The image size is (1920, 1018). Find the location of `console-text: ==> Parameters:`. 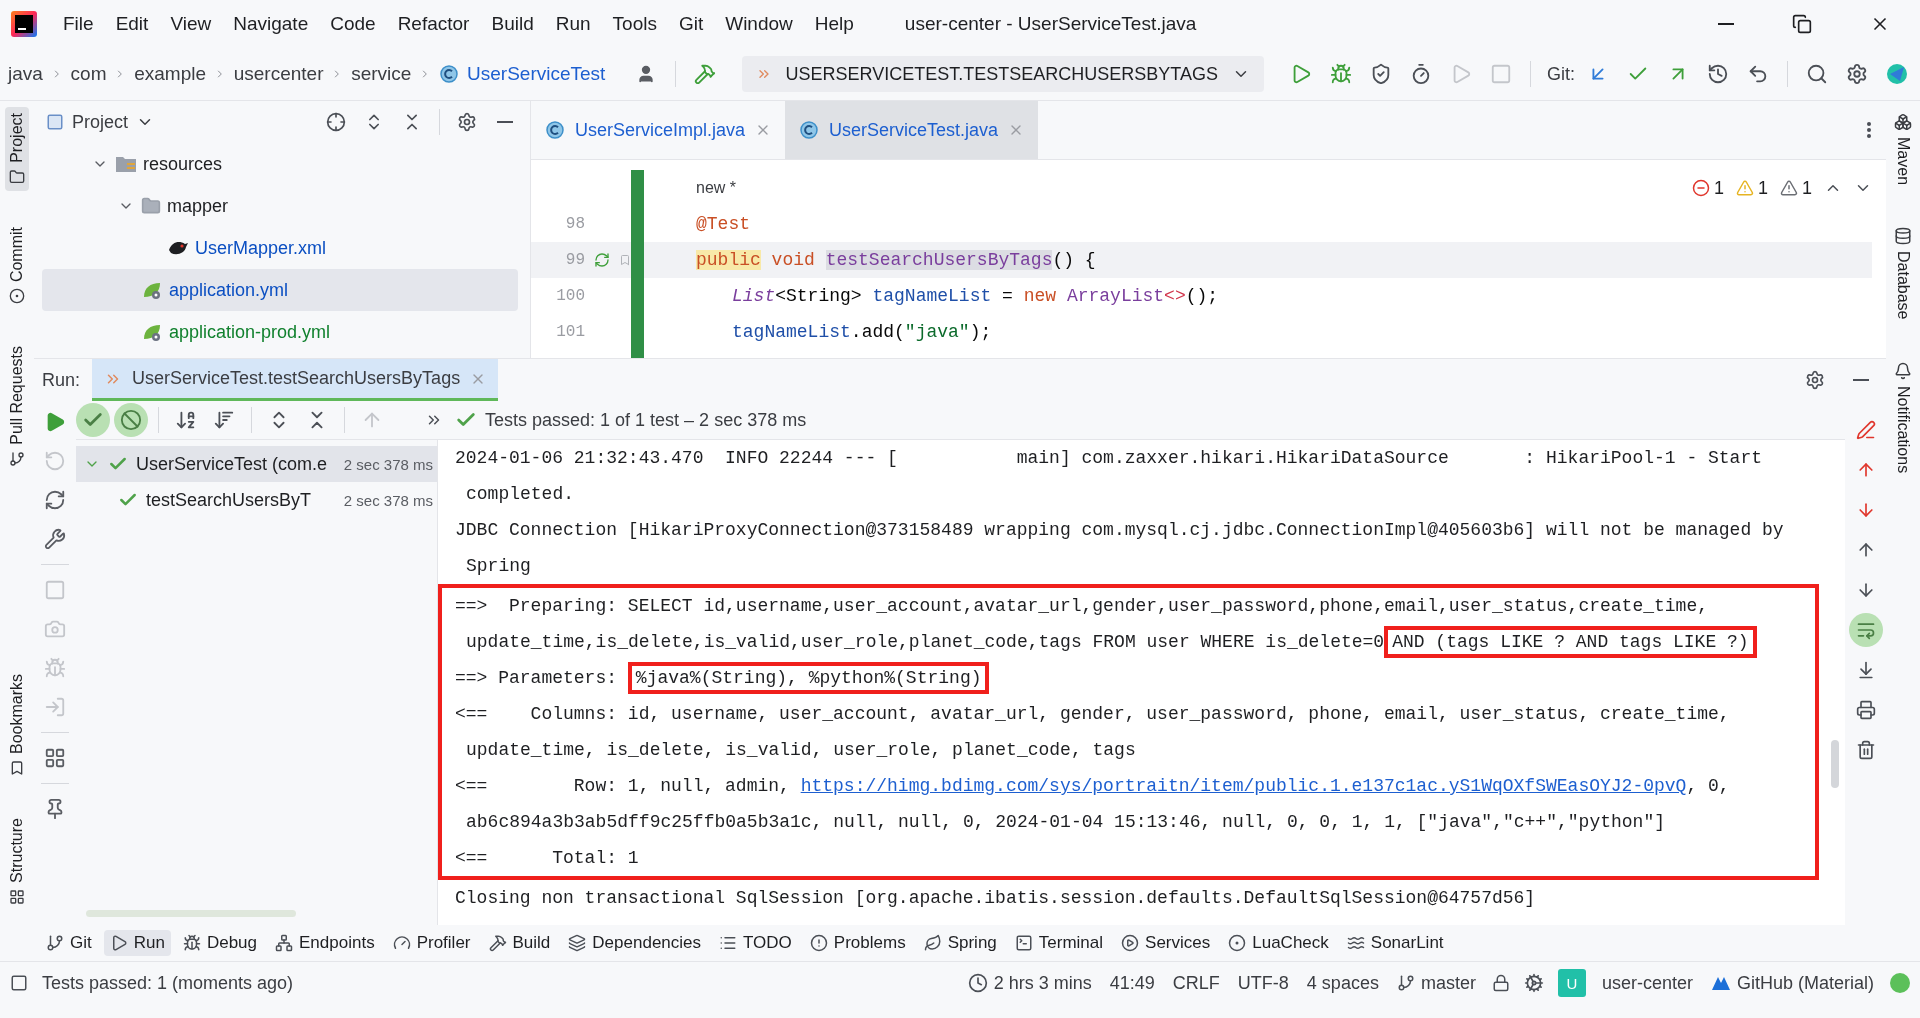

console-text: ==> Parameters: is located at coordinates (537, 678).